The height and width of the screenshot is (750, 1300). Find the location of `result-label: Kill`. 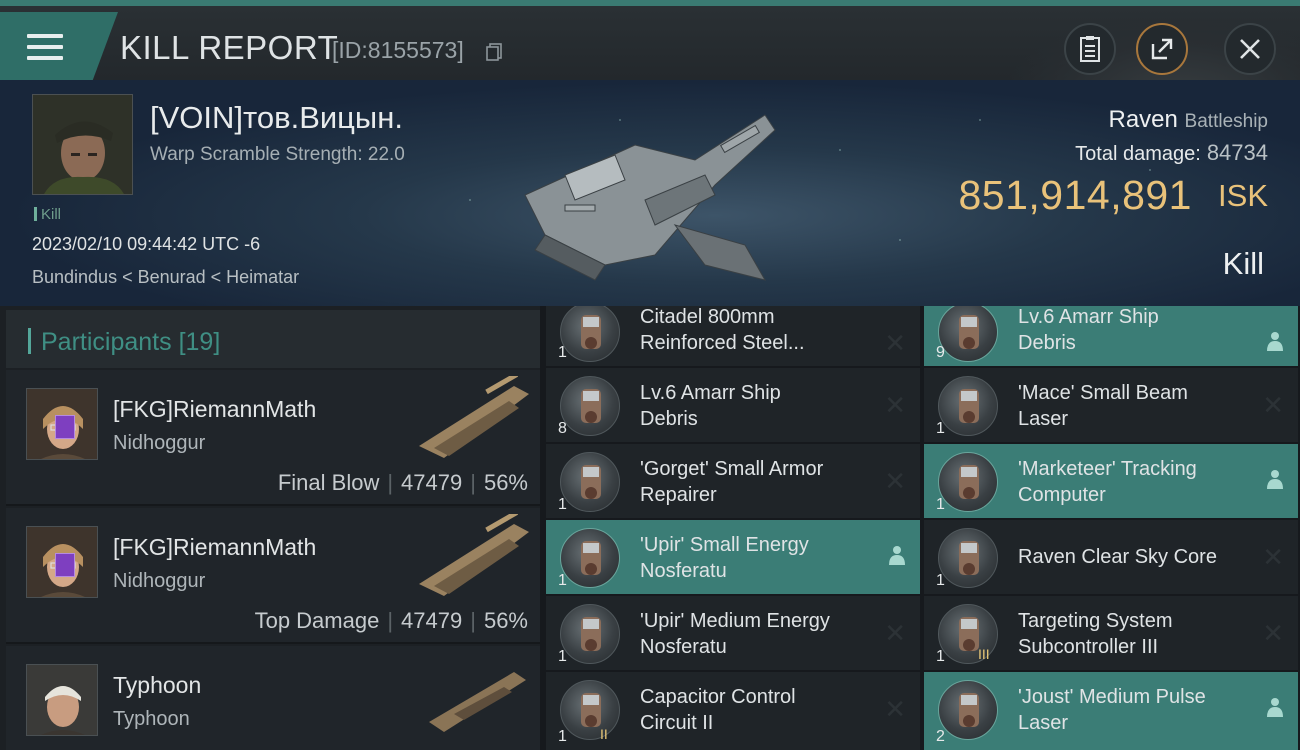

result-label: Kill is located at coordinates (1243, 263).